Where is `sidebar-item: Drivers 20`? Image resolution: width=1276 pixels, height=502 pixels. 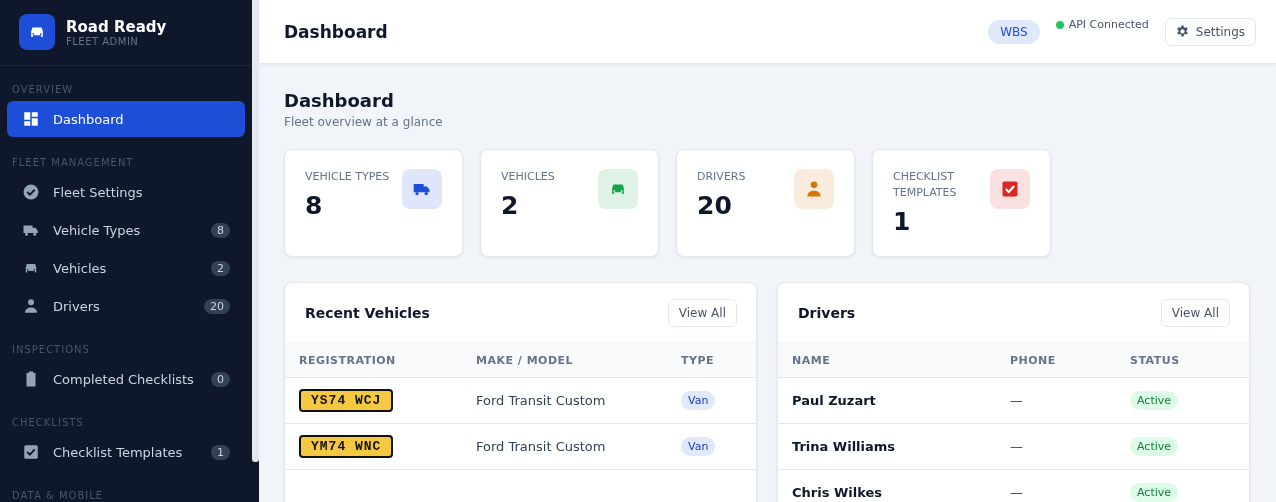 sidebar-item: Drivers 20 is located at coordinates (126, 306).